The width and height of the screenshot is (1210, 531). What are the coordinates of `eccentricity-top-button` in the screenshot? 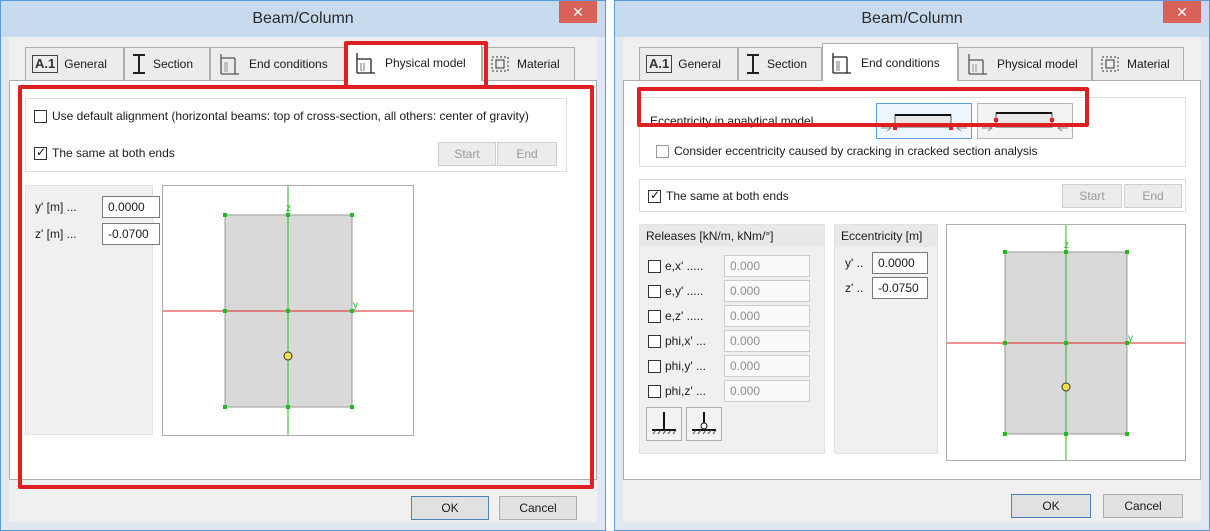 It's located at (924, 121).